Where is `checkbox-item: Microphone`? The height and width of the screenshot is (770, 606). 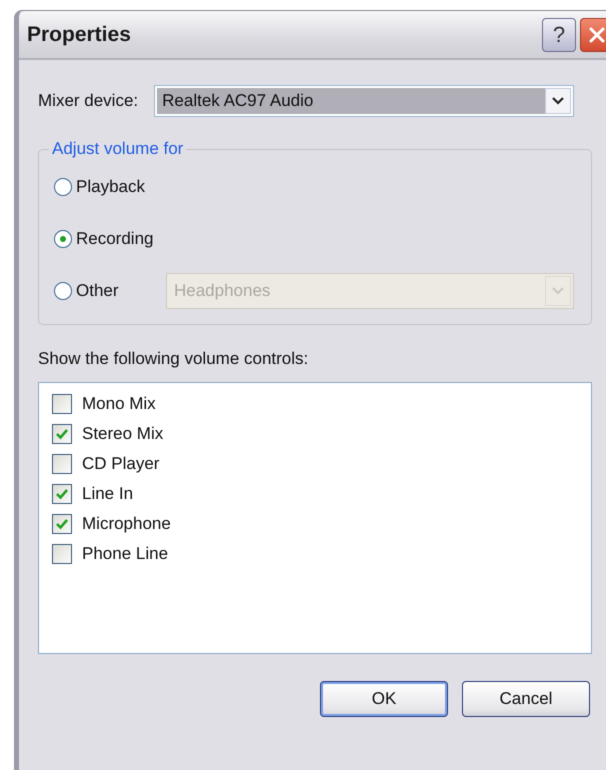 checkbox-item: Microphone is located at coordinates (111, 524).